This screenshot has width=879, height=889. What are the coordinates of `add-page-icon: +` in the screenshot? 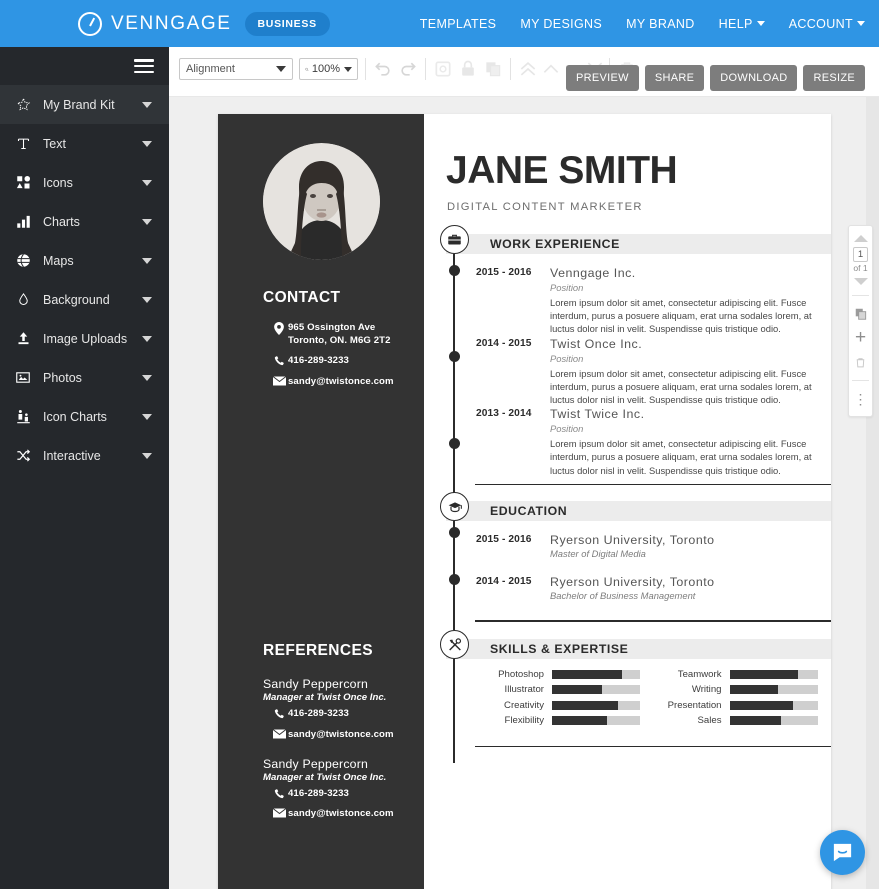 It's located at (861, 337).